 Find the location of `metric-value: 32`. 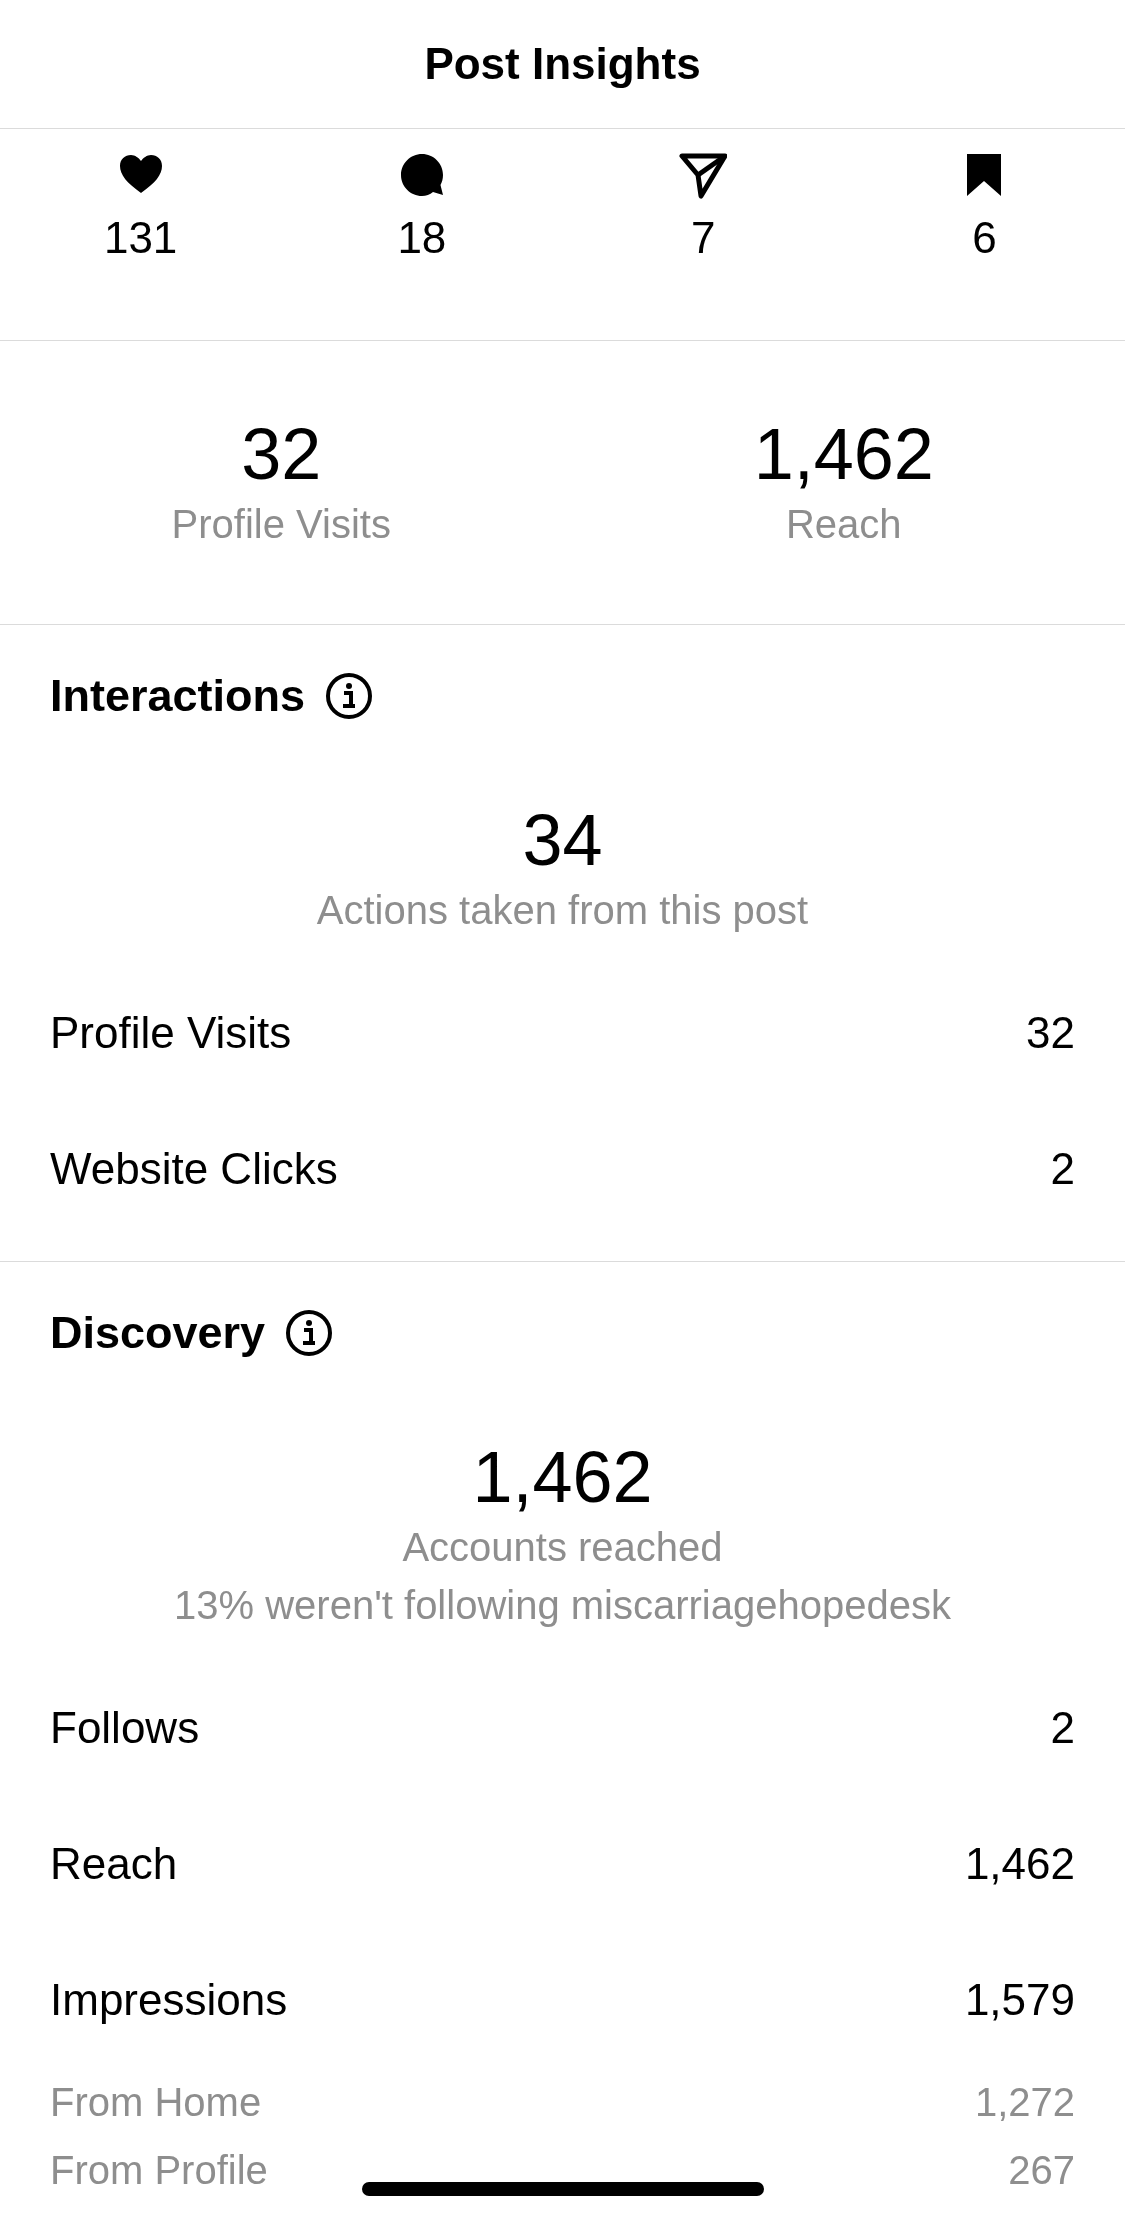

metric-value: 32 is located at coordinates (1050, 1033).